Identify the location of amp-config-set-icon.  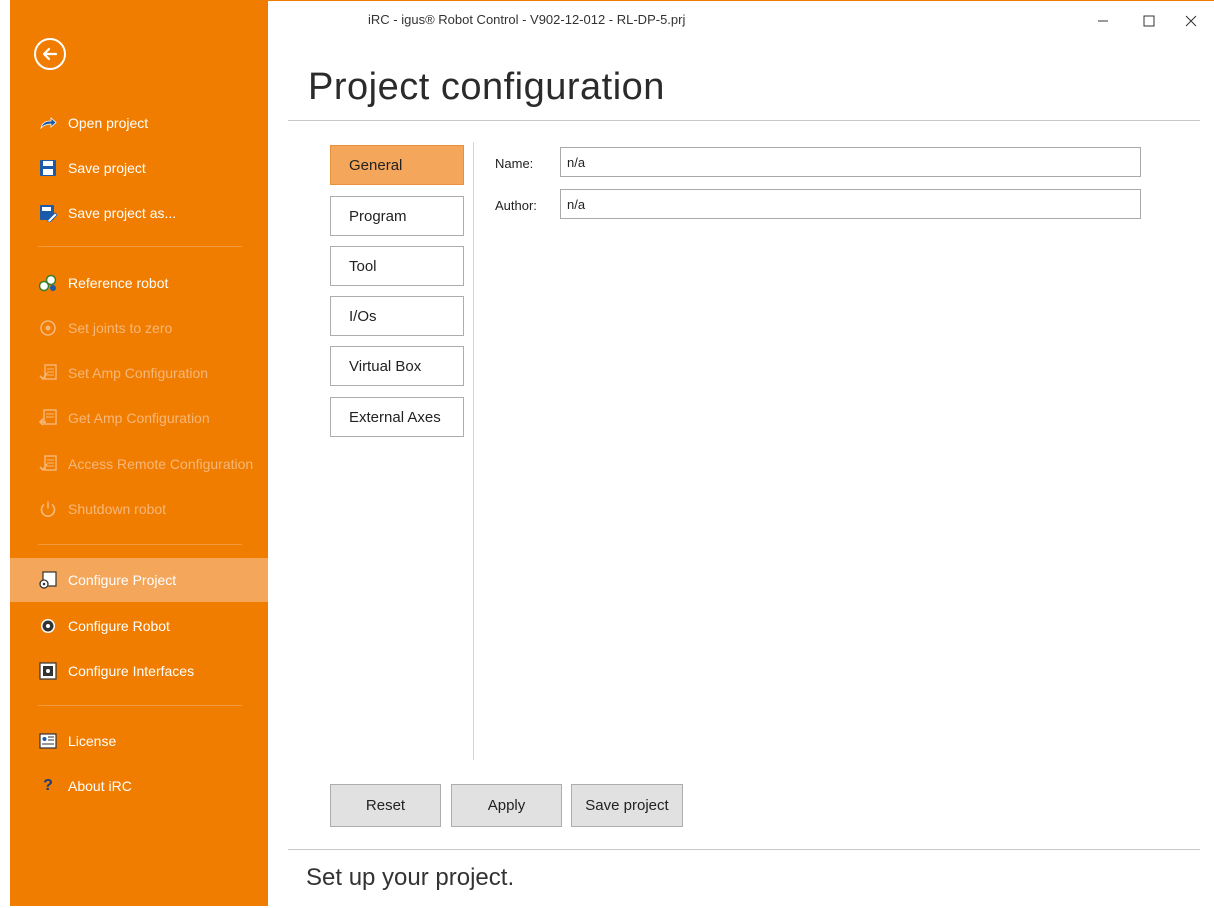
(48, 373).